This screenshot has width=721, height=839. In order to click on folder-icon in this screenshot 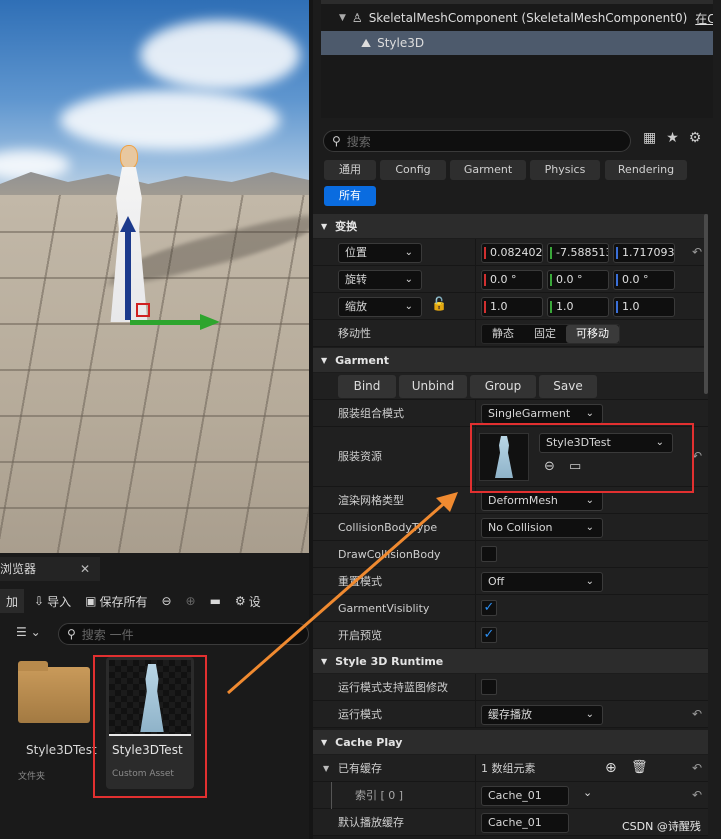, I will do `click(54, 692)`.